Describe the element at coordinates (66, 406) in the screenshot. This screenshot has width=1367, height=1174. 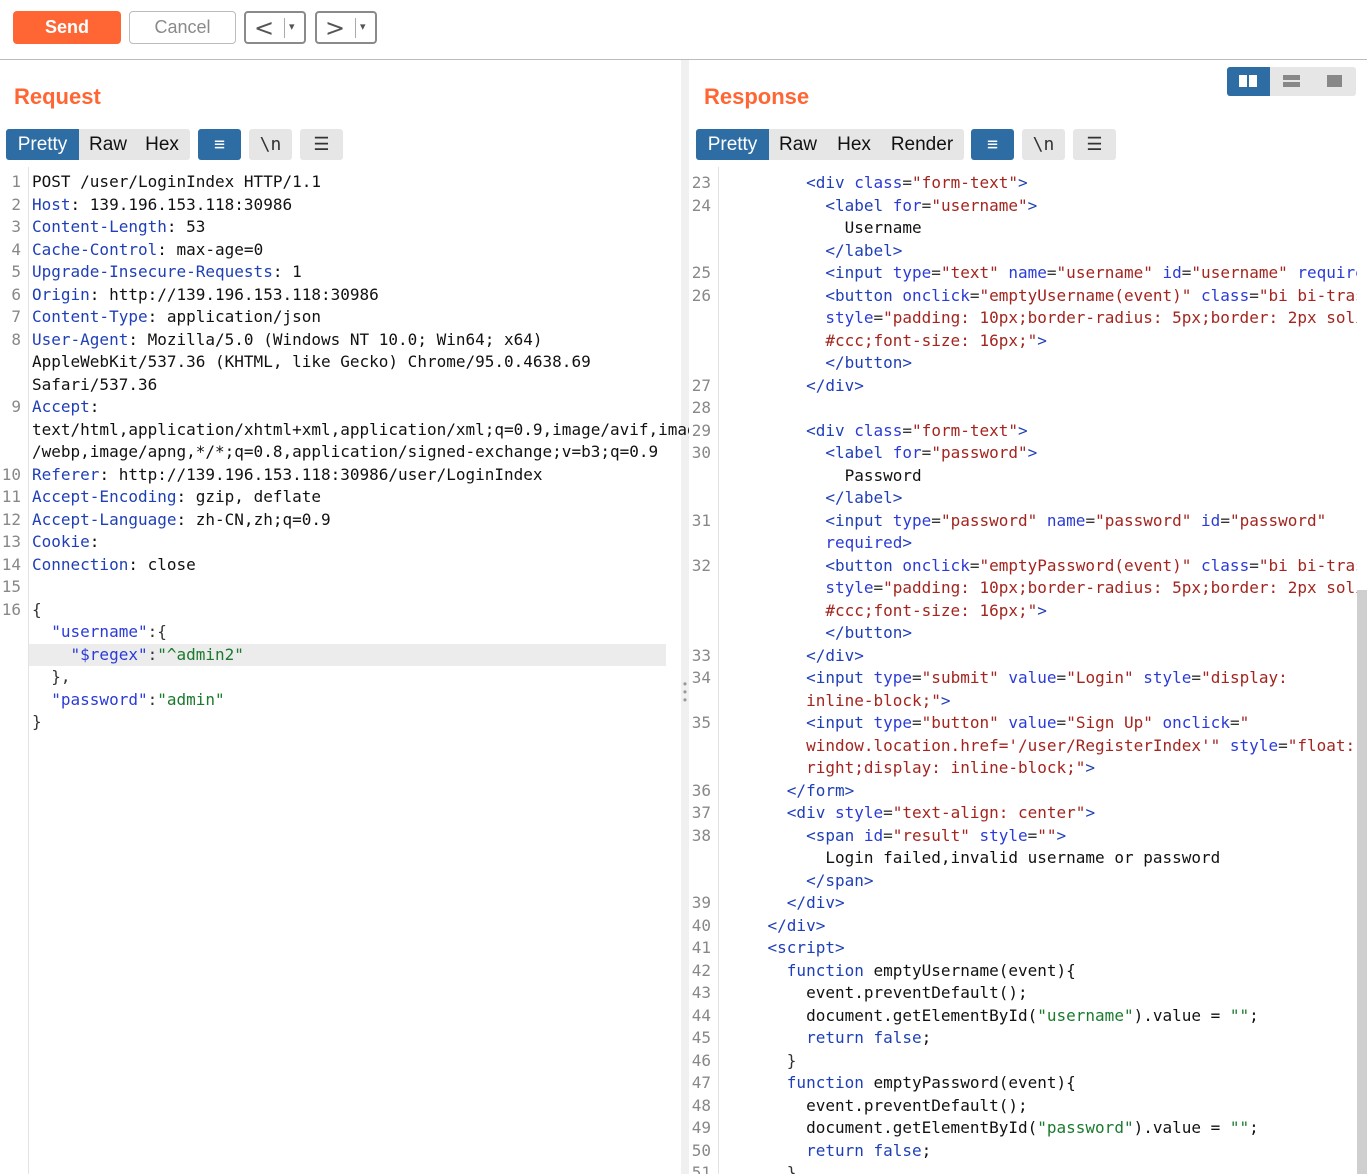
I see `code-line: Accept:` at that location.